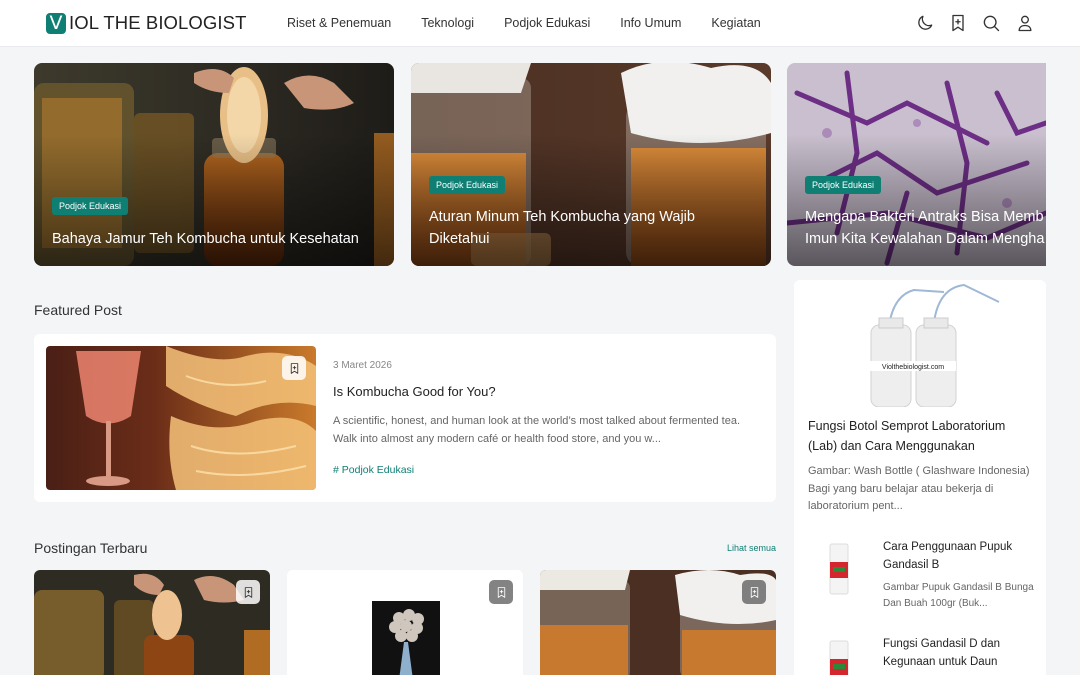 This screenshot has width=1080, height=675. What do you see at coordinates (735, 23) in the screenshot?
I see `nav-item-kegiatan: Kegiatan` at bounding box center [735, 23].